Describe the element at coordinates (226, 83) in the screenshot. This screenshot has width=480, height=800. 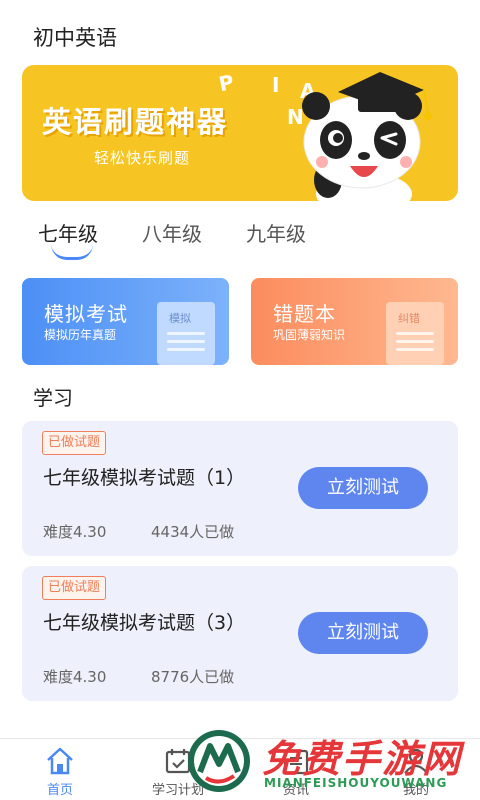
I see `banner-letter: P` at that location.